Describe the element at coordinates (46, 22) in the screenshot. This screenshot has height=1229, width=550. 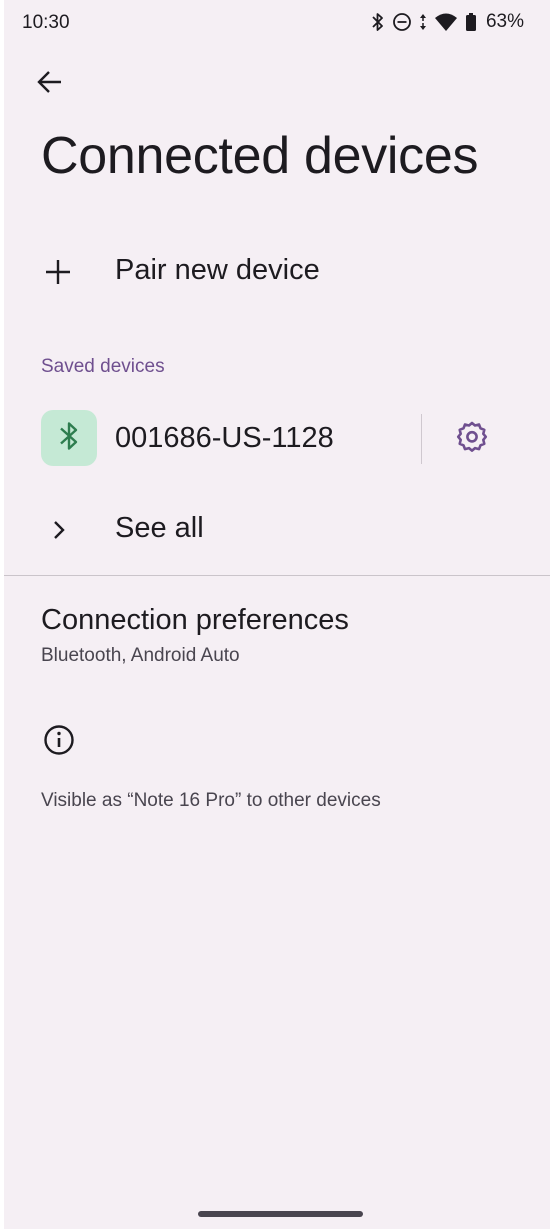
I see `status-time: 10:30` at that location.